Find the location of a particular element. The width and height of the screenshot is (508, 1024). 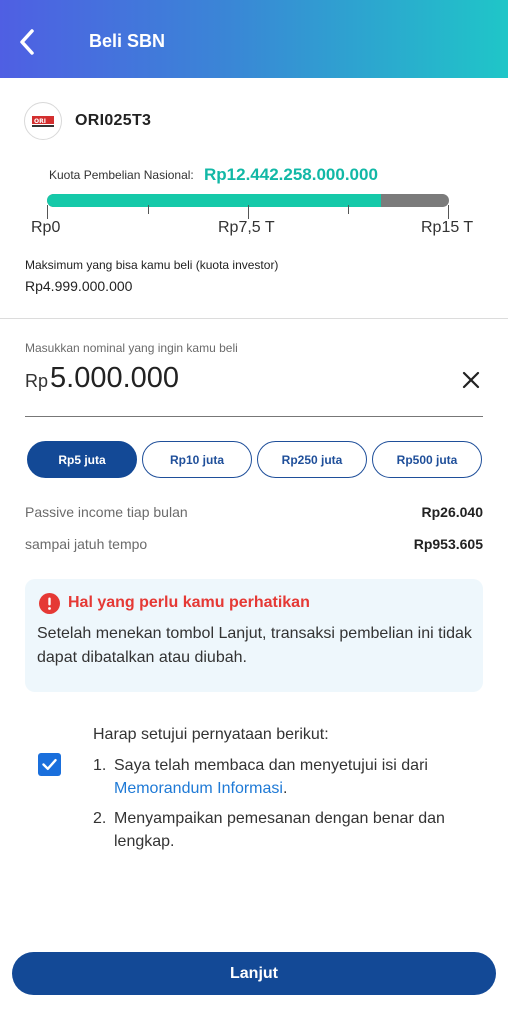

maturity-income-value: Rp953.605 is located at coordinates (448, 544).